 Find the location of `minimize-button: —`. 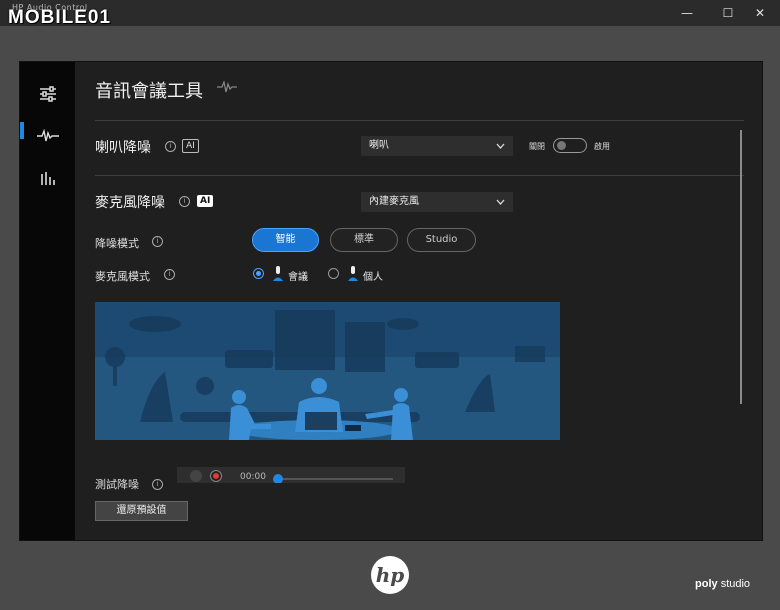

minimize-button: — is located at coordinates (687, 13).